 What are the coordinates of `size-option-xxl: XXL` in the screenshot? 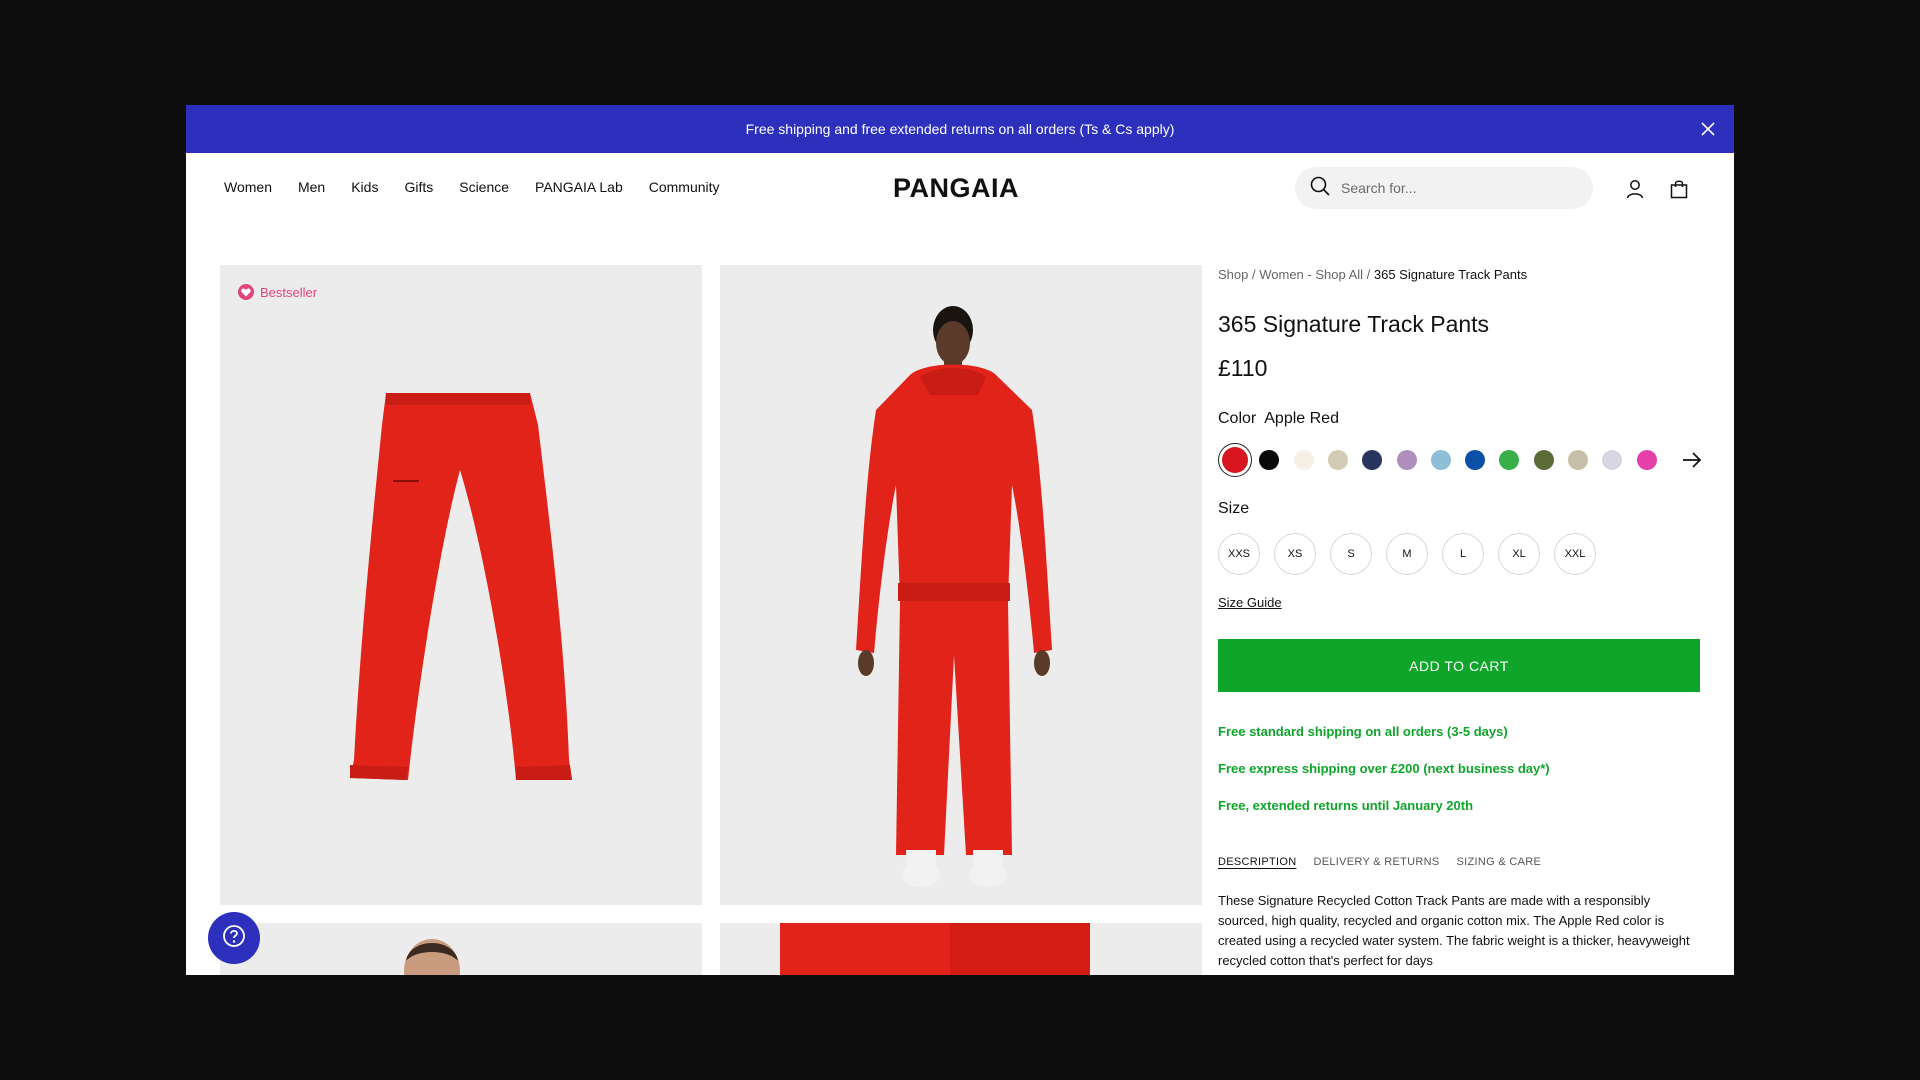 It's located at (1575, 554).